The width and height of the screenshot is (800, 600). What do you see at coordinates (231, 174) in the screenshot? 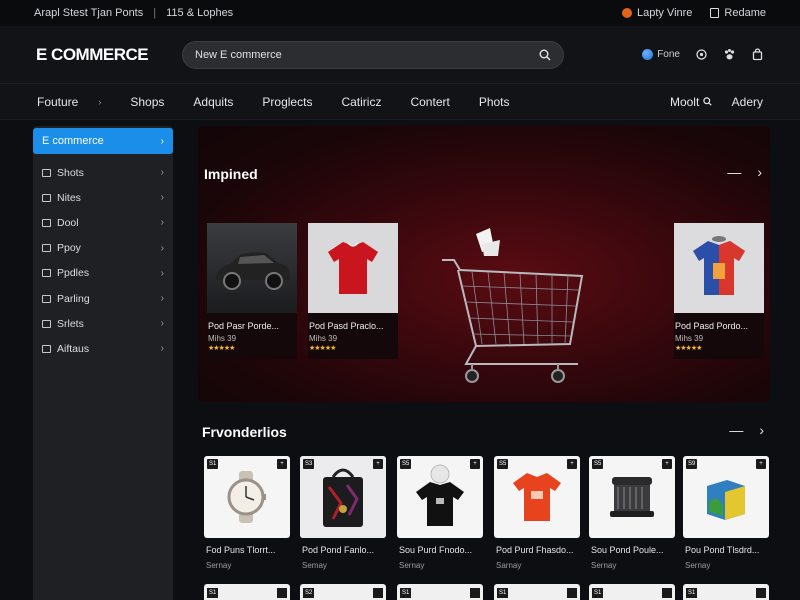
I see `featured-title: Impined` at bounding box center [231, 174].